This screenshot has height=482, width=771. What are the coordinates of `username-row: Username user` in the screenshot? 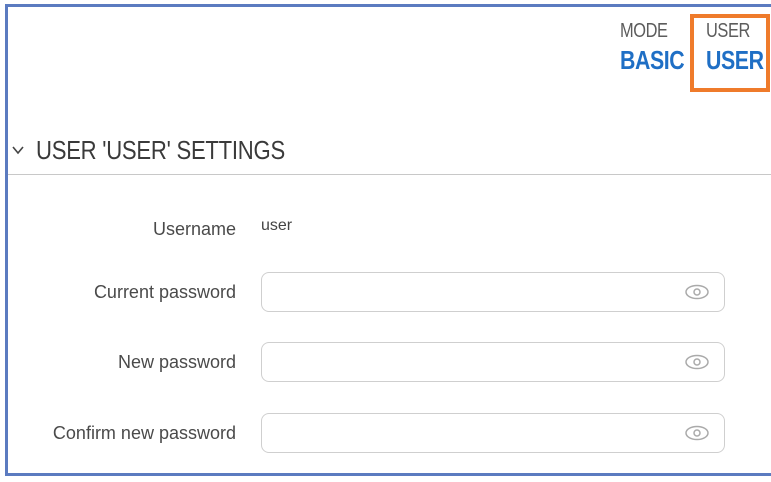 It's located at (389, 229).